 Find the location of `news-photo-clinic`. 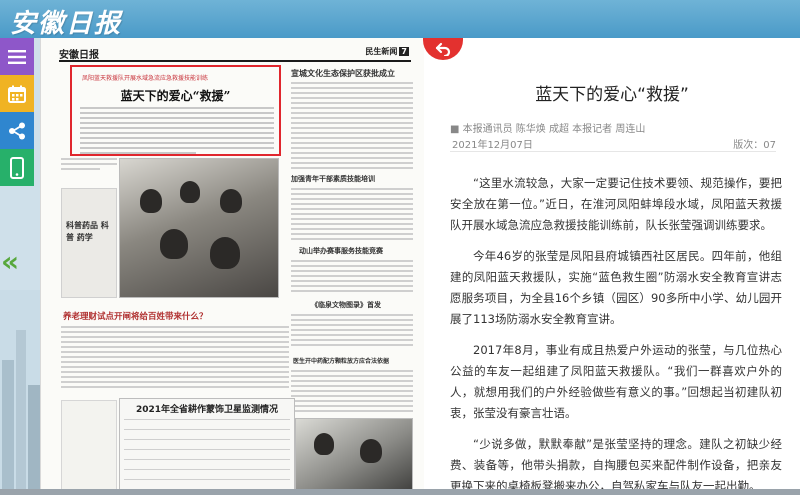

news-photo-clinic is located at coordinates (354, 455).